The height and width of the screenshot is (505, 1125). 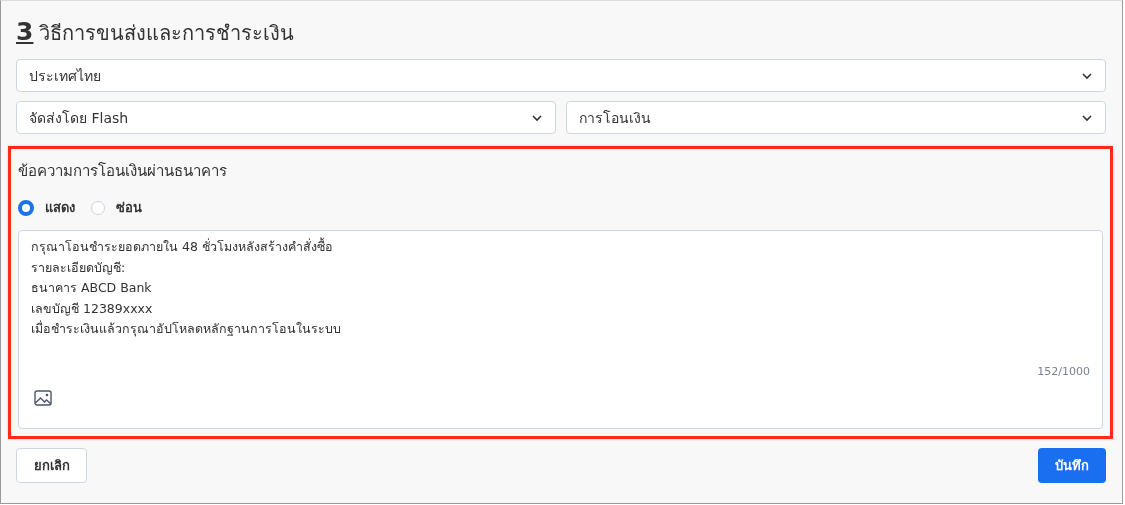 I want to click on step-number: 3, so click(x=25, y=31).